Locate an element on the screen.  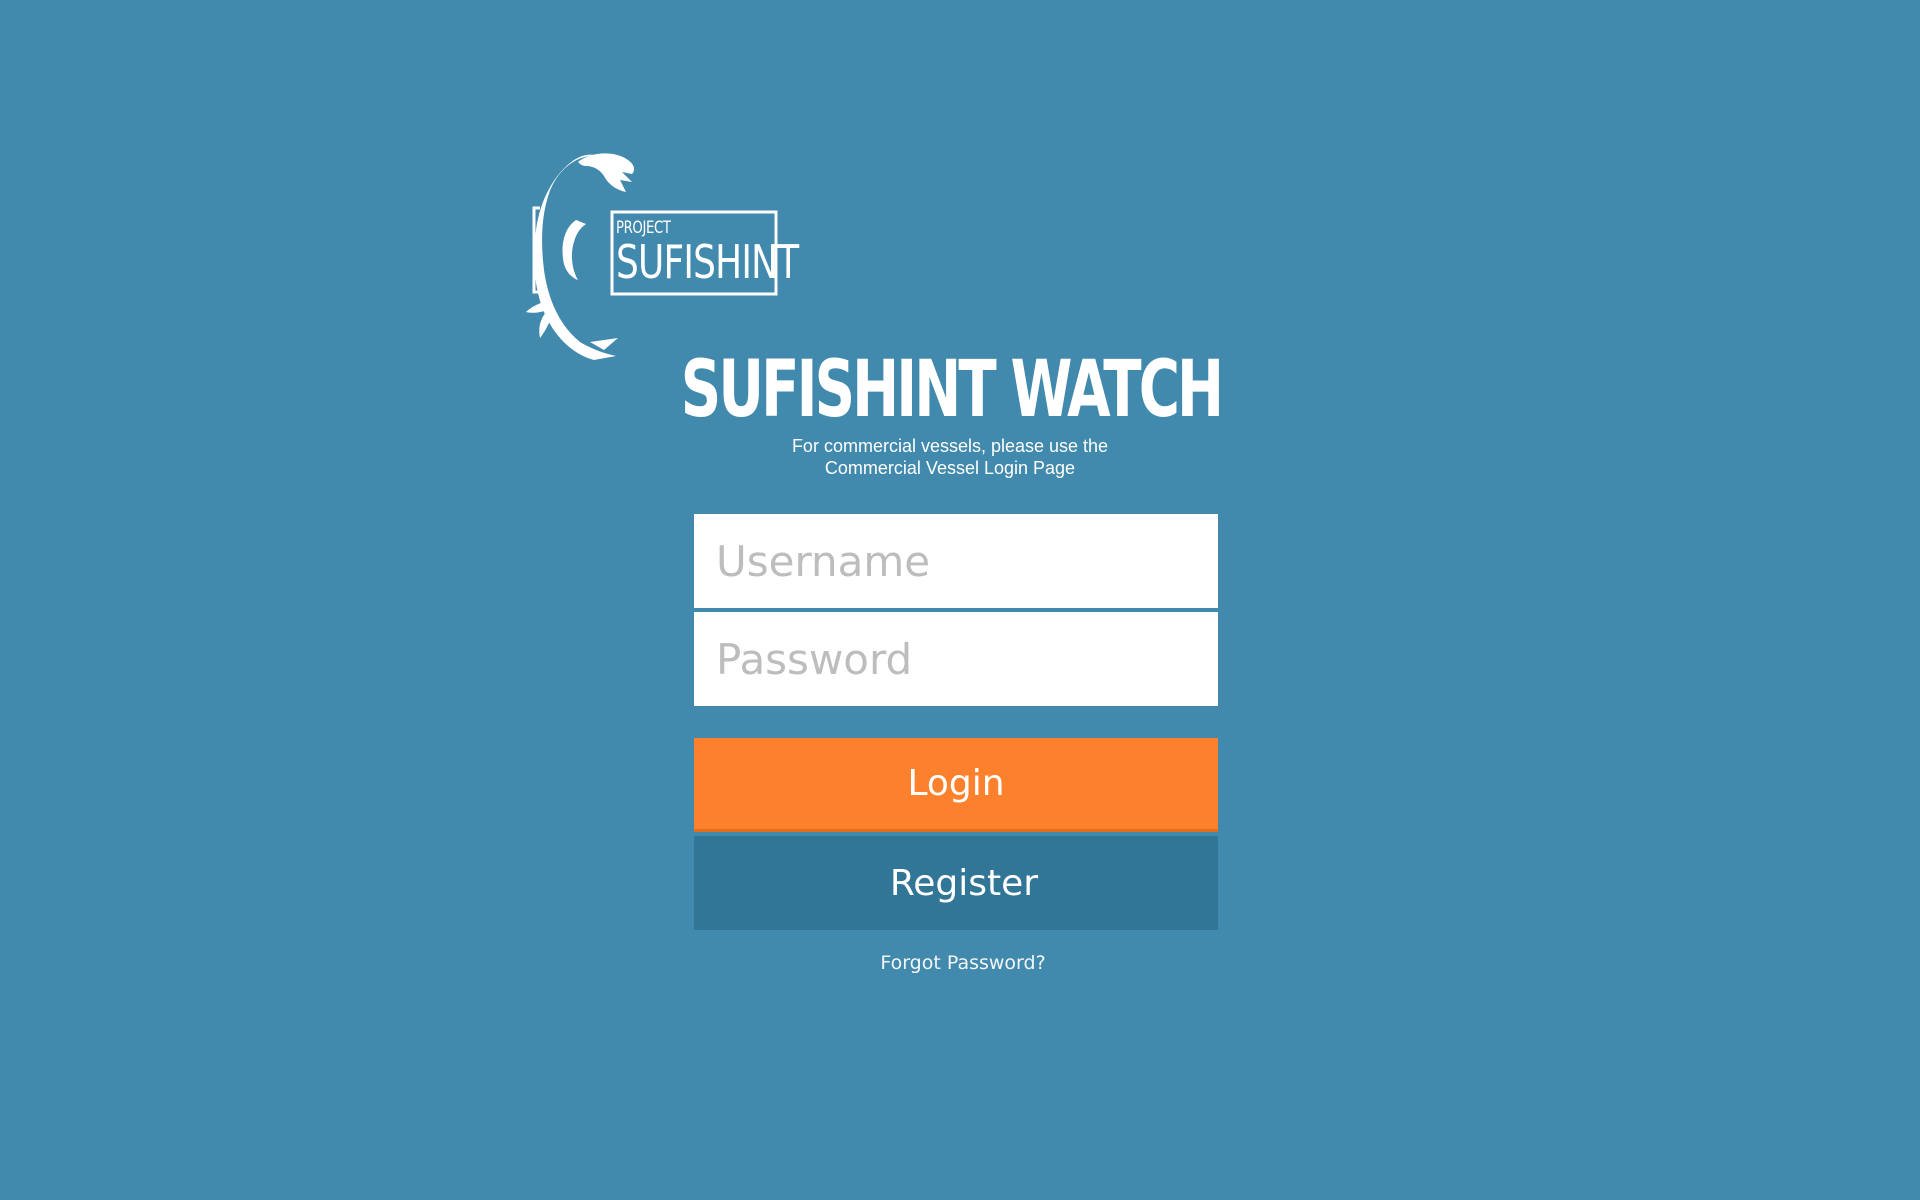
logo-big-text: SUFISHINT is located at coordinates (707, 262).